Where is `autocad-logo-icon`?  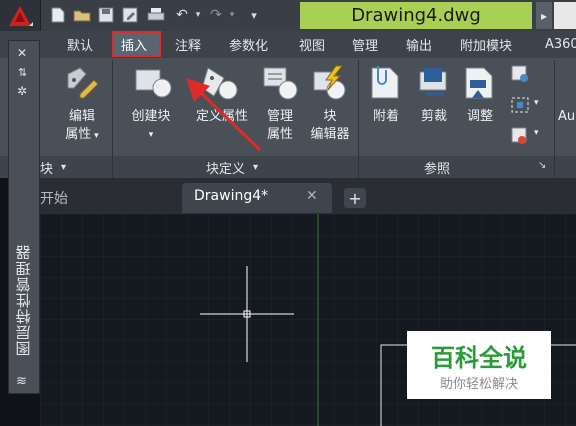
autocad-logo-icon is located at coordinates (21, 15).